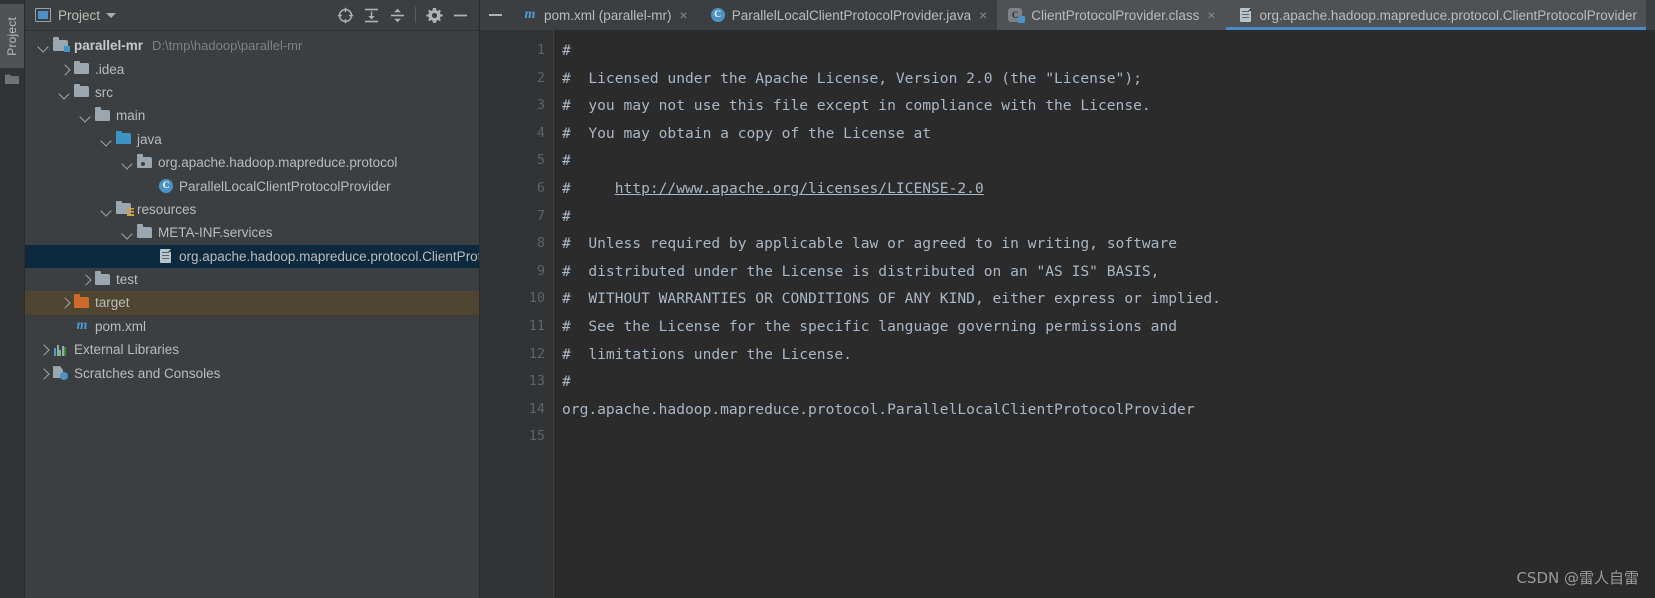 This screenshot has height=598, width=1655. Describe the element at coordinates (397, 15) in the screenshot. I see `collapse-all-icon` at that location.